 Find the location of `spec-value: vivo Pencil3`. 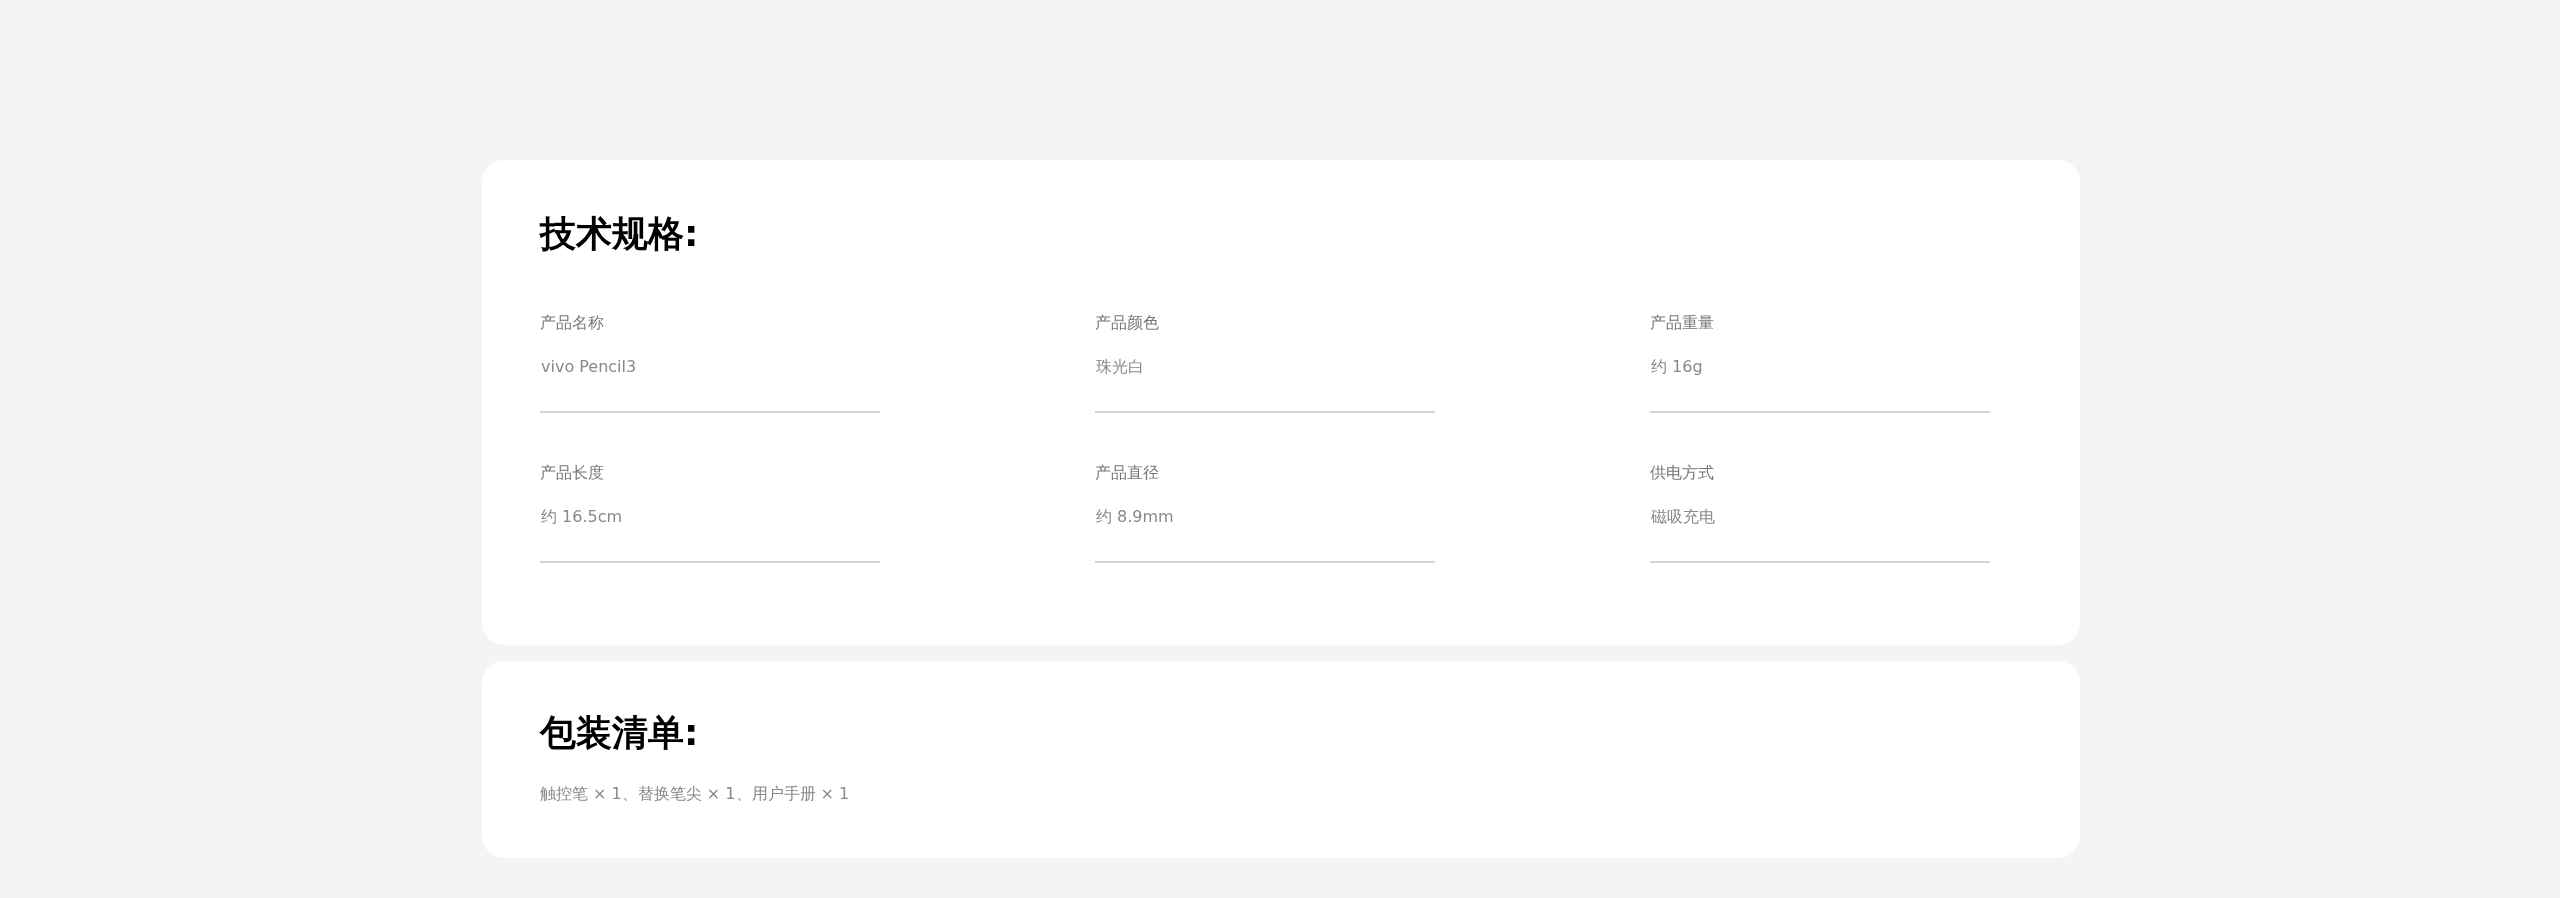

spec-value: vivo Pencil3 is located at coordinates (710, 385).